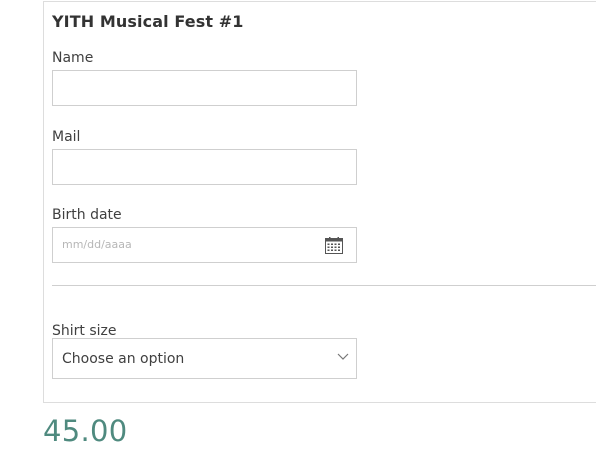 The width and height of the screenshot is (596, 458). I want to click on name-label: Name, so click(73, 58).